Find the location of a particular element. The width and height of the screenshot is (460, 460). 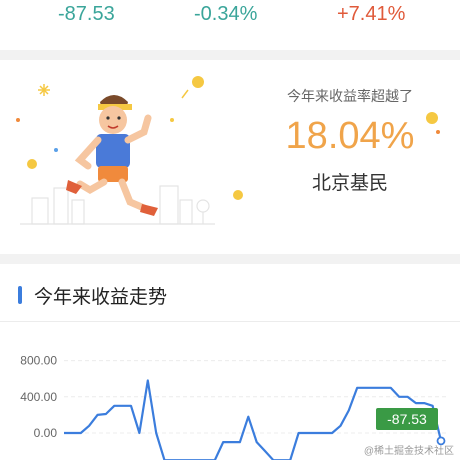

coin-icon is located at coordinates (433, 123).